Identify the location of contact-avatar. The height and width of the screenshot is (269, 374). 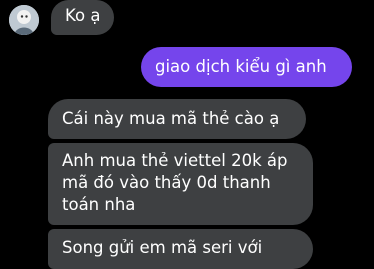
(24, 20).